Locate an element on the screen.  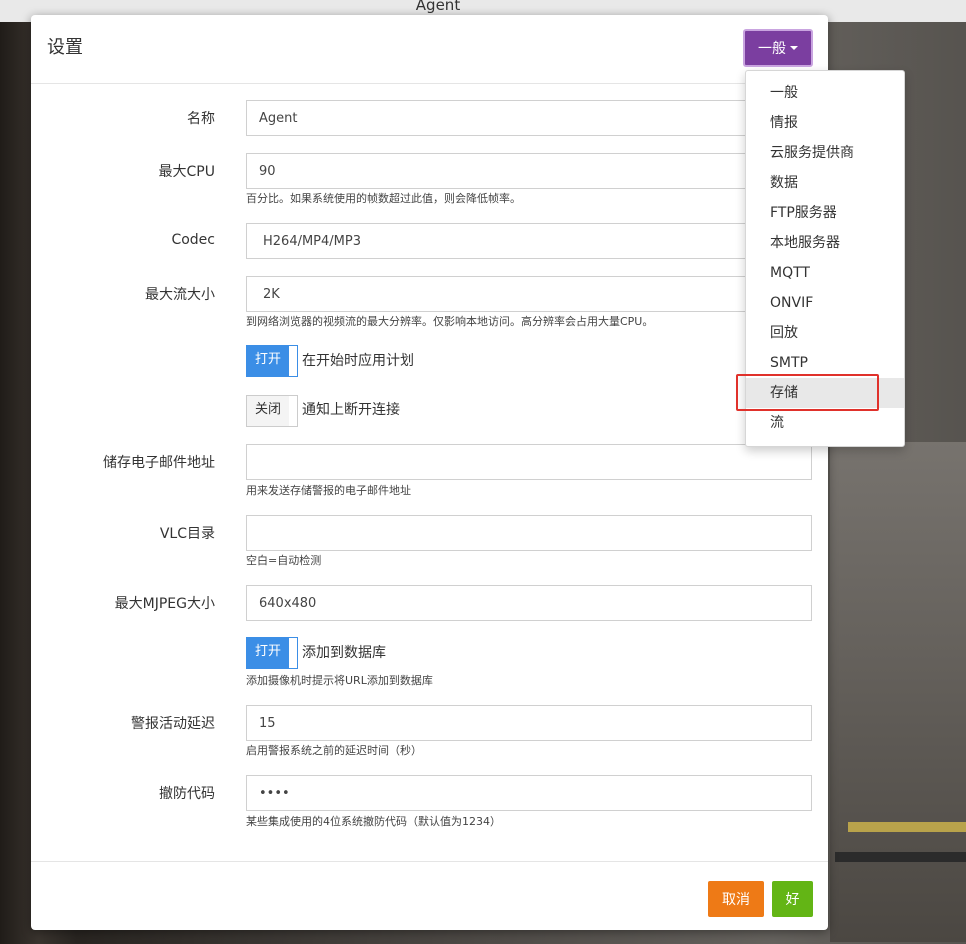
storage-email-input is located at coordinates (529, 462).